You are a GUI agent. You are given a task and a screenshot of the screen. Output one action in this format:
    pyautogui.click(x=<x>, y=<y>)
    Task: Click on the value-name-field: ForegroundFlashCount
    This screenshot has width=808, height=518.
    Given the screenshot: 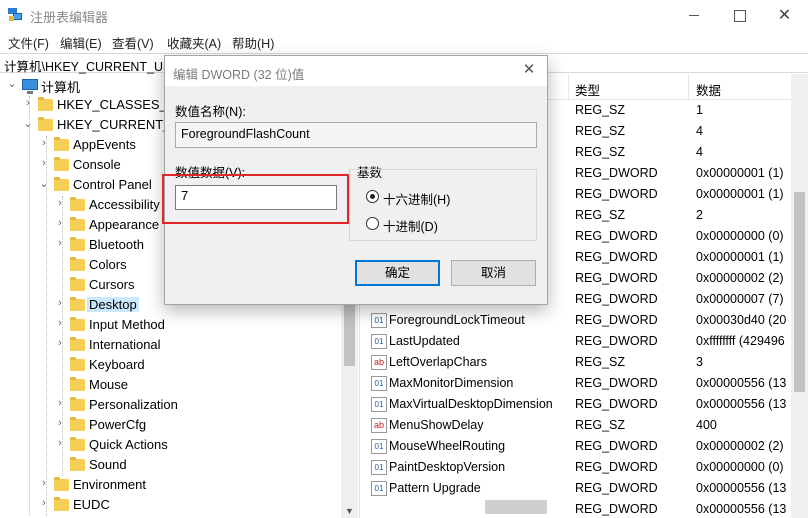 What is the action you would take?
    pyautogui.click(x=356, y=135)
    